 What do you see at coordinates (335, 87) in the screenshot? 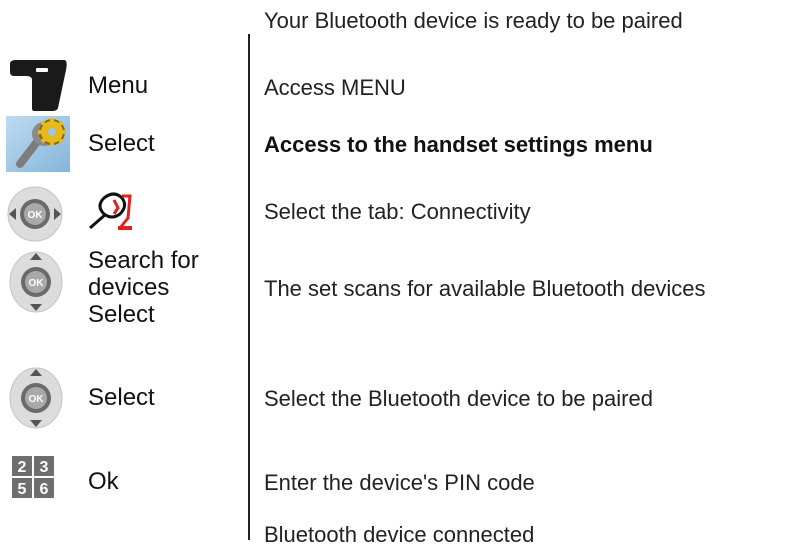
I see `step-menu-description: Access MENU` at bounding box center [335, 87].